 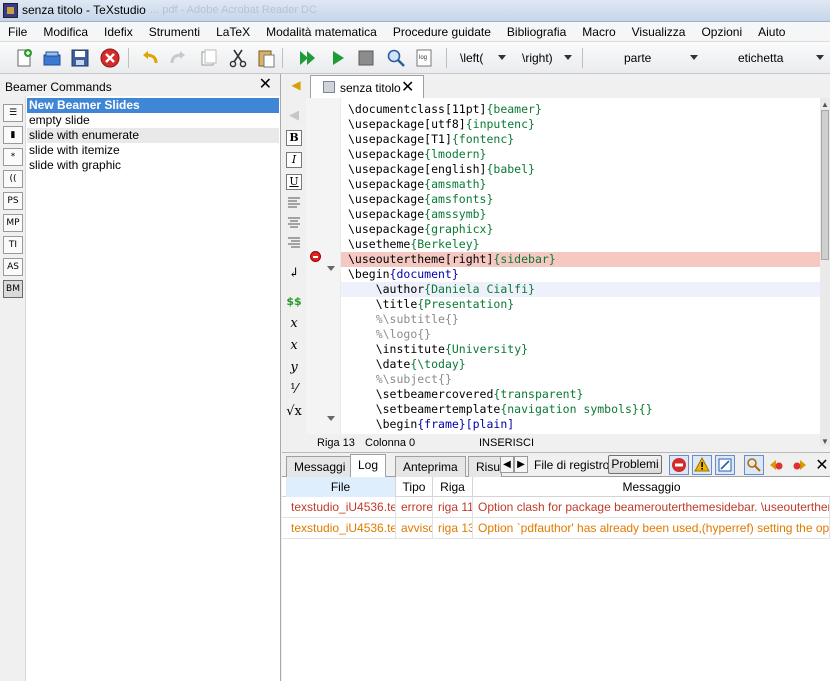 What do you see at coordinates (580, 199) in the screenshot?
I see `code-line: \usepackage{amsfonts}` at bounding box center [580, 199].